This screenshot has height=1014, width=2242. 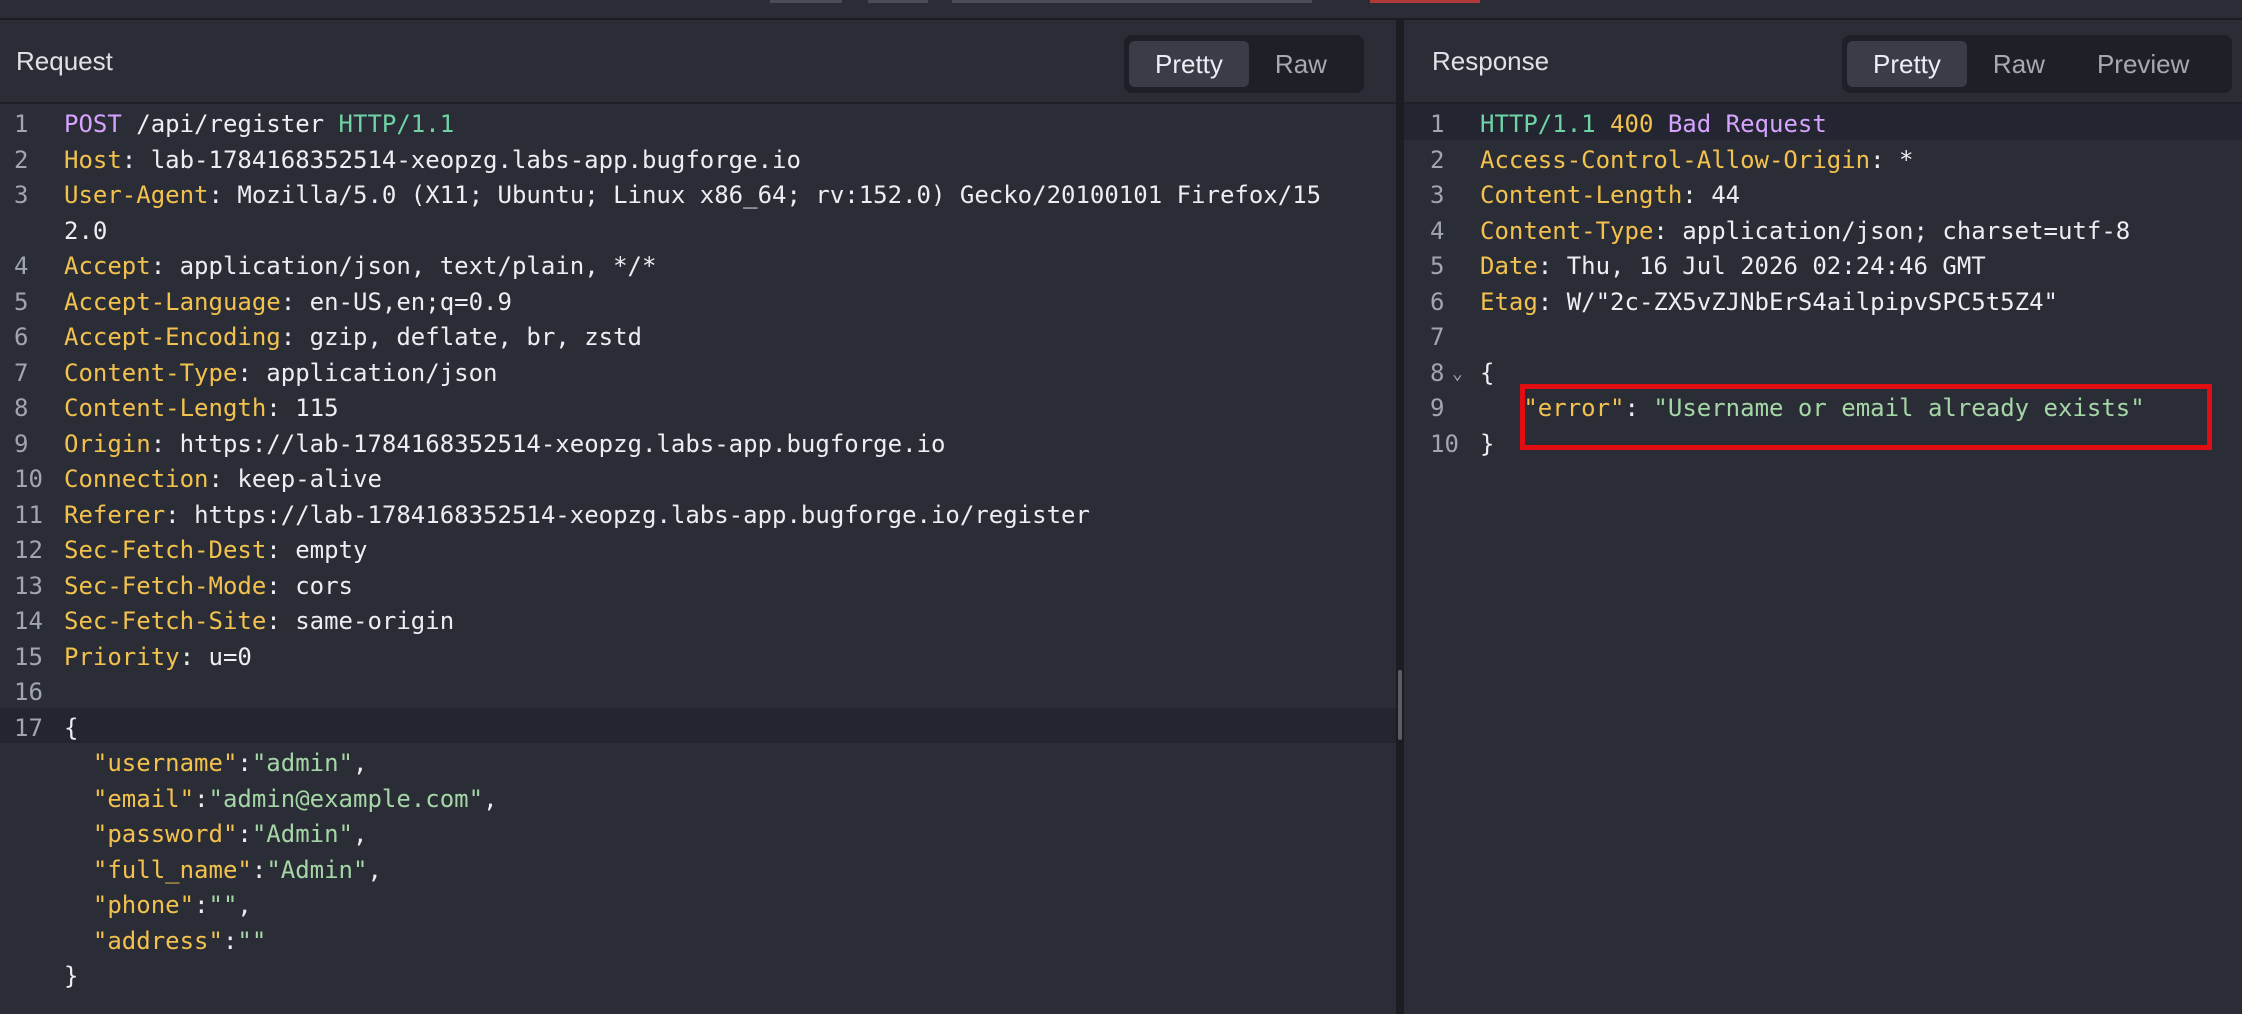 I want to click on toolbar-fragment, so click(x=1132, y=1).